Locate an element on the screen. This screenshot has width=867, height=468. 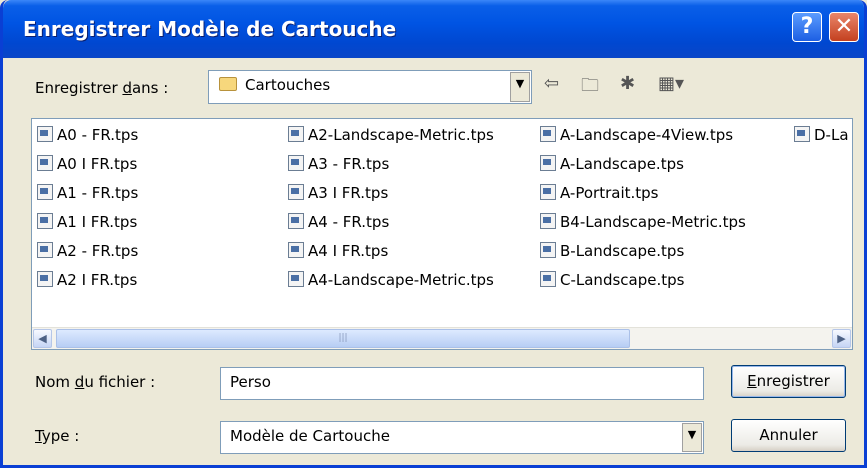
file-name: A2-Landscape-Metric.tps is located at coordinates (401, 135).